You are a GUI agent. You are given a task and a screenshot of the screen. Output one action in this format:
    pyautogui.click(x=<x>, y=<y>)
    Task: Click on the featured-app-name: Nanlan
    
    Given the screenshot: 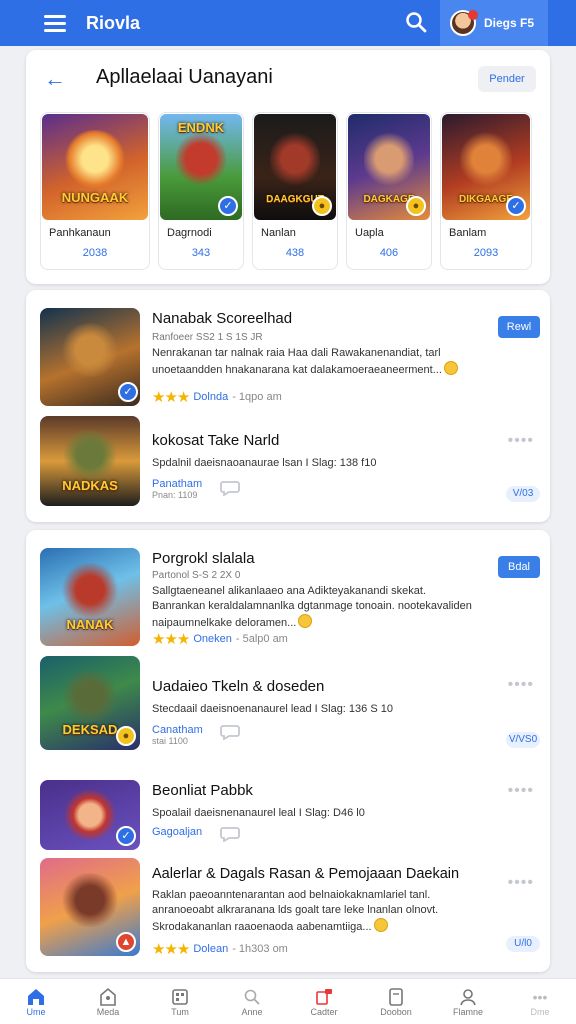 What is the action you would take?
    pyautogui.click(x=278, y=233)
    